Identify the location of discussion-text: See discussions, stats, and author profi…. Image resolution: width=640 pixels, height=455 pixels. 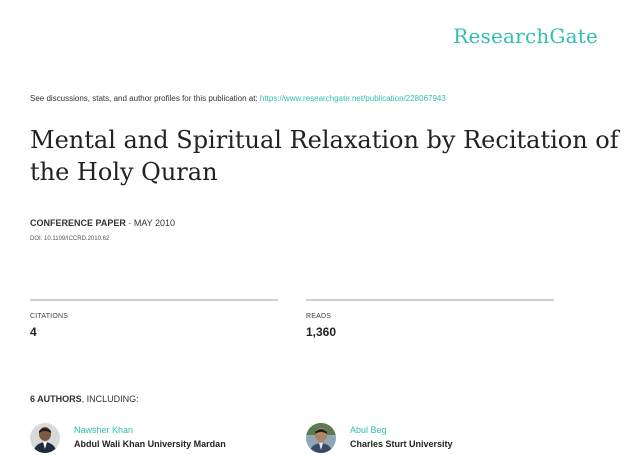
(144, 98).